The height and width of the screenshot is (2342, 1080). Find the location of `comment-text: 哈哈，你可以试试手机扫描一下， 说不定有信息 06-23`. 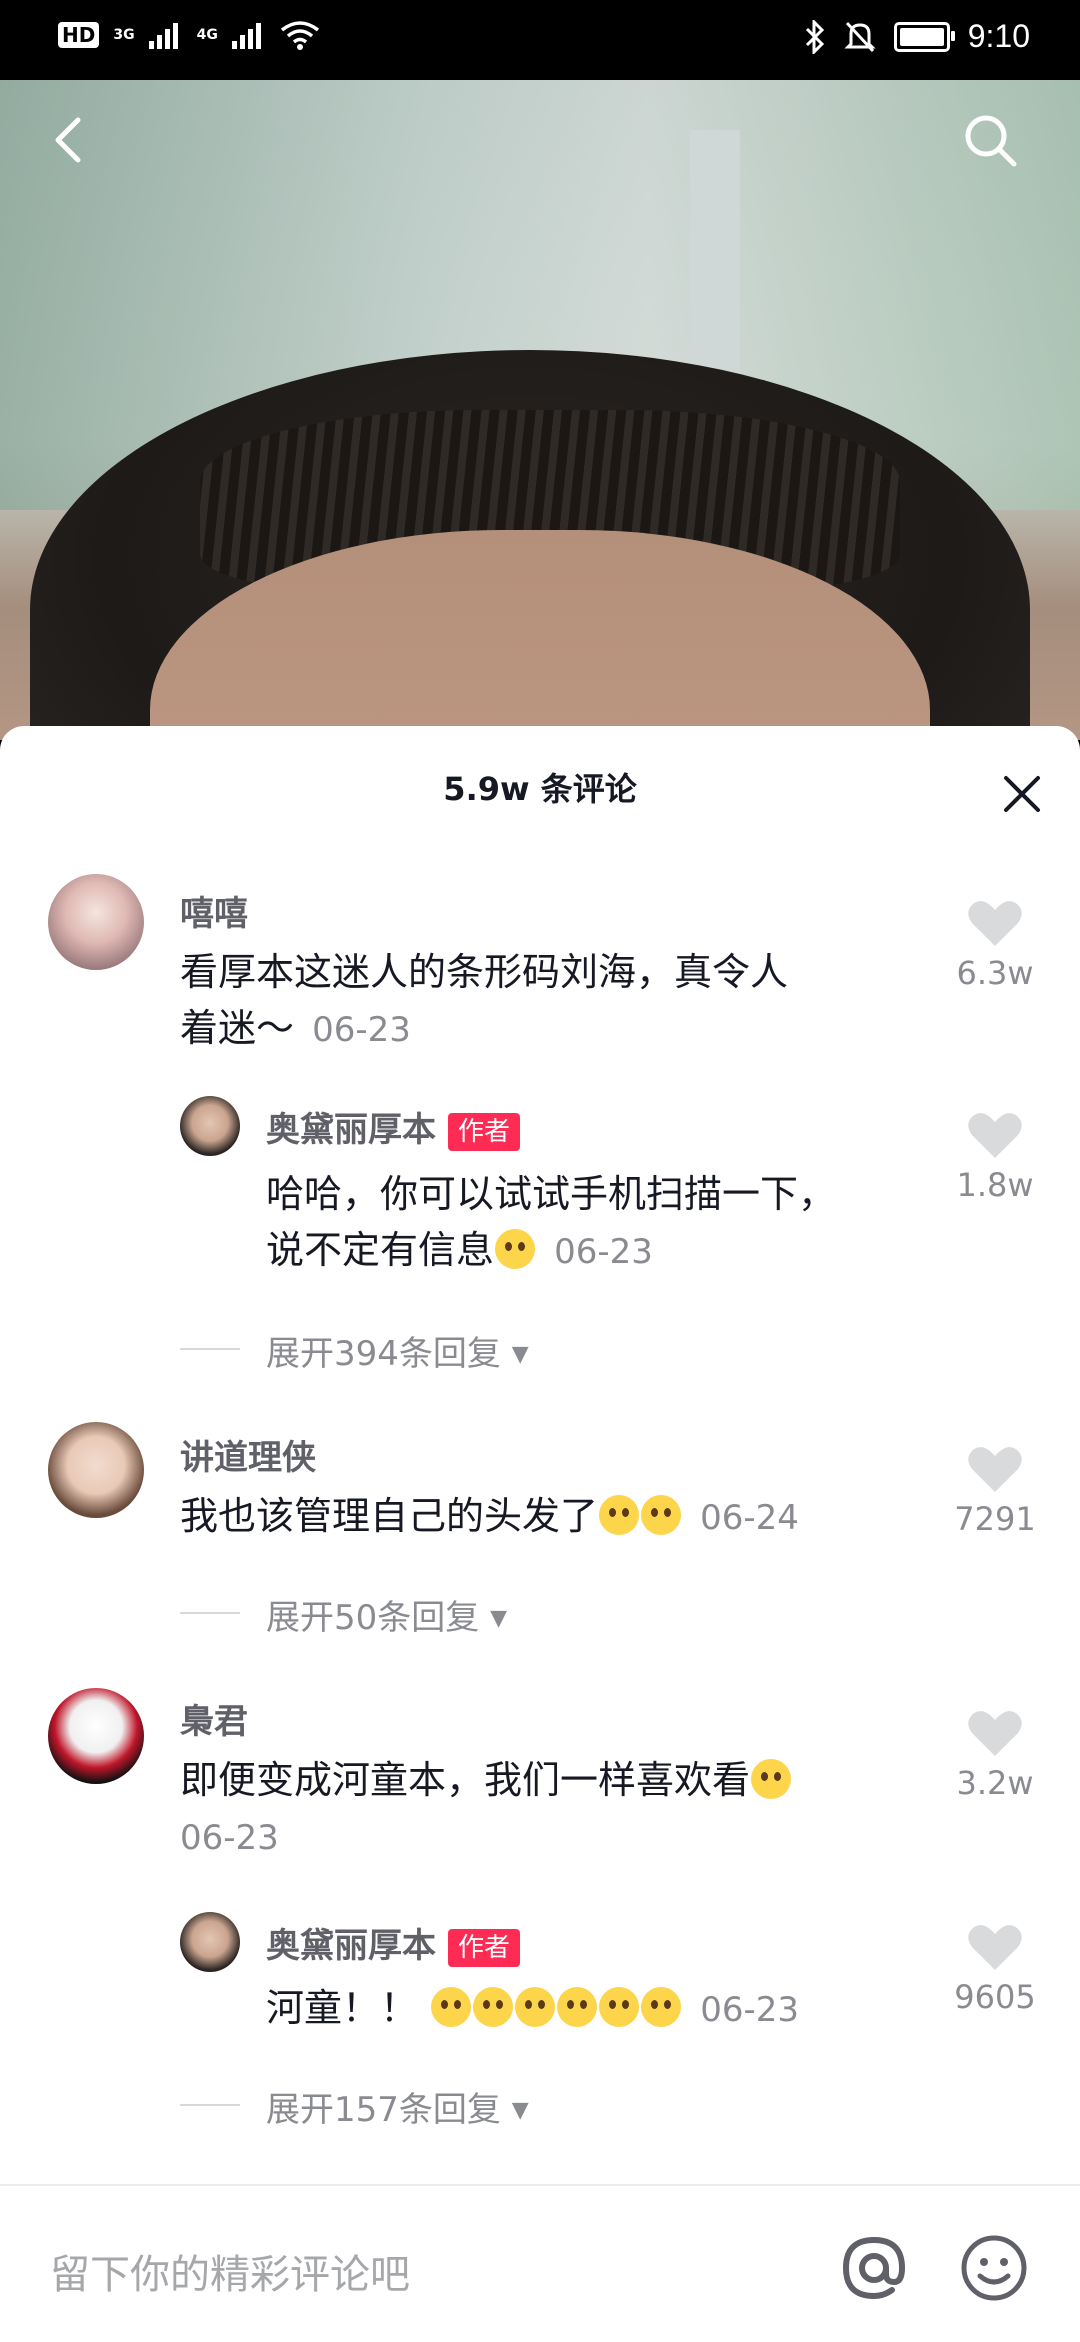

comment-text: 哈哈，你可以试试手机扫描一下， 说不定有信息 06-23 is located at coordinates (596, 1223).